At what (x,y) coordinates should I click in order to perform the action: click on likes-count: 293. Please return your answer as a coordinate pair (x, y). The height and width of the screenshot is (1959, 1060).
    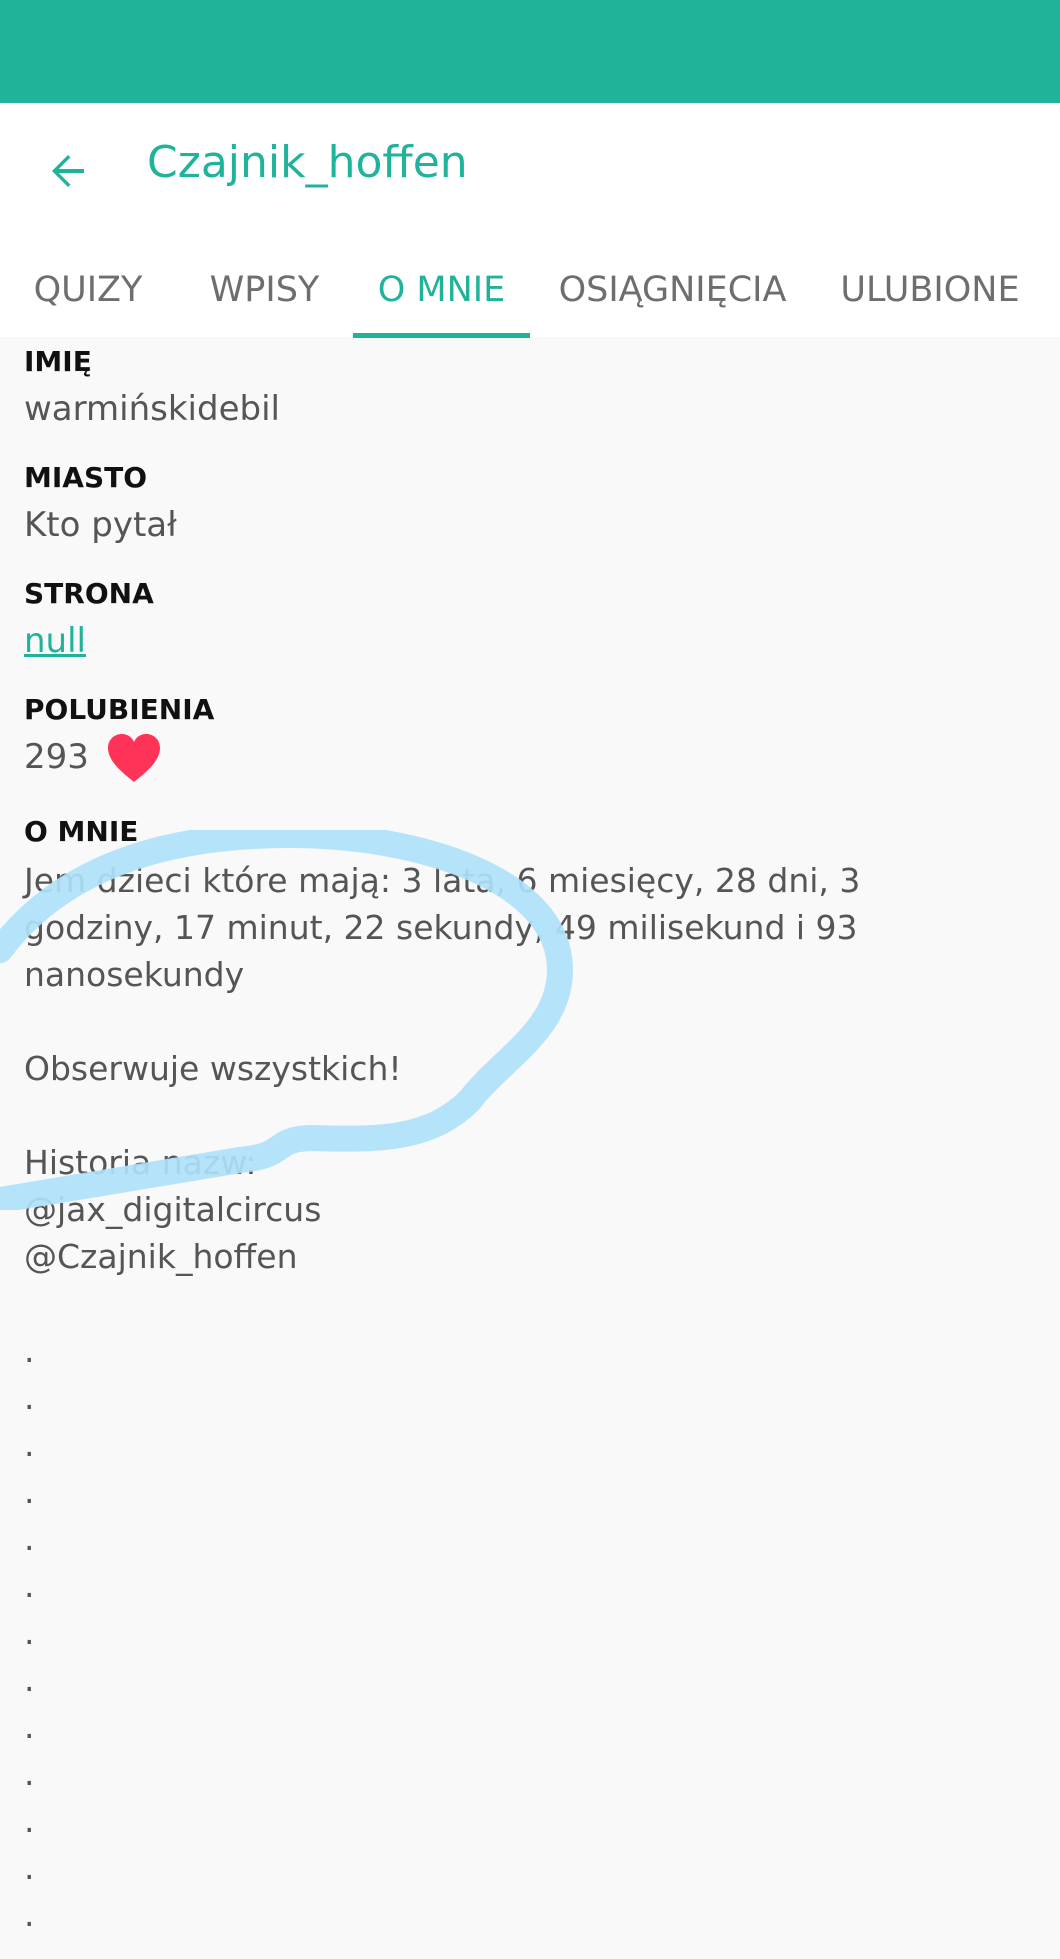
    Looking at the image, I should click on (56, 757).